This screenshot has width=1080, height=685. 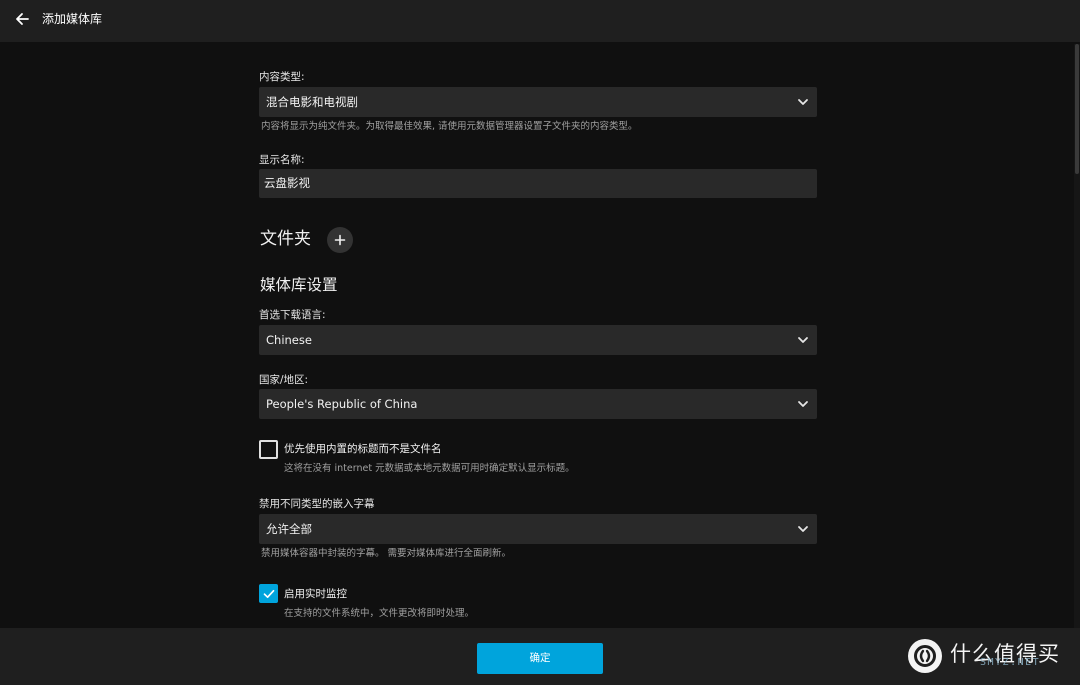 What do you see at coordinates (386, 553) in the screenshot?
I see `embedded-subtitles-hint: 禁用媒体容器中封装的字幕。 需要对媒体库进行全面刷新。` at bounding box center [386, 553].